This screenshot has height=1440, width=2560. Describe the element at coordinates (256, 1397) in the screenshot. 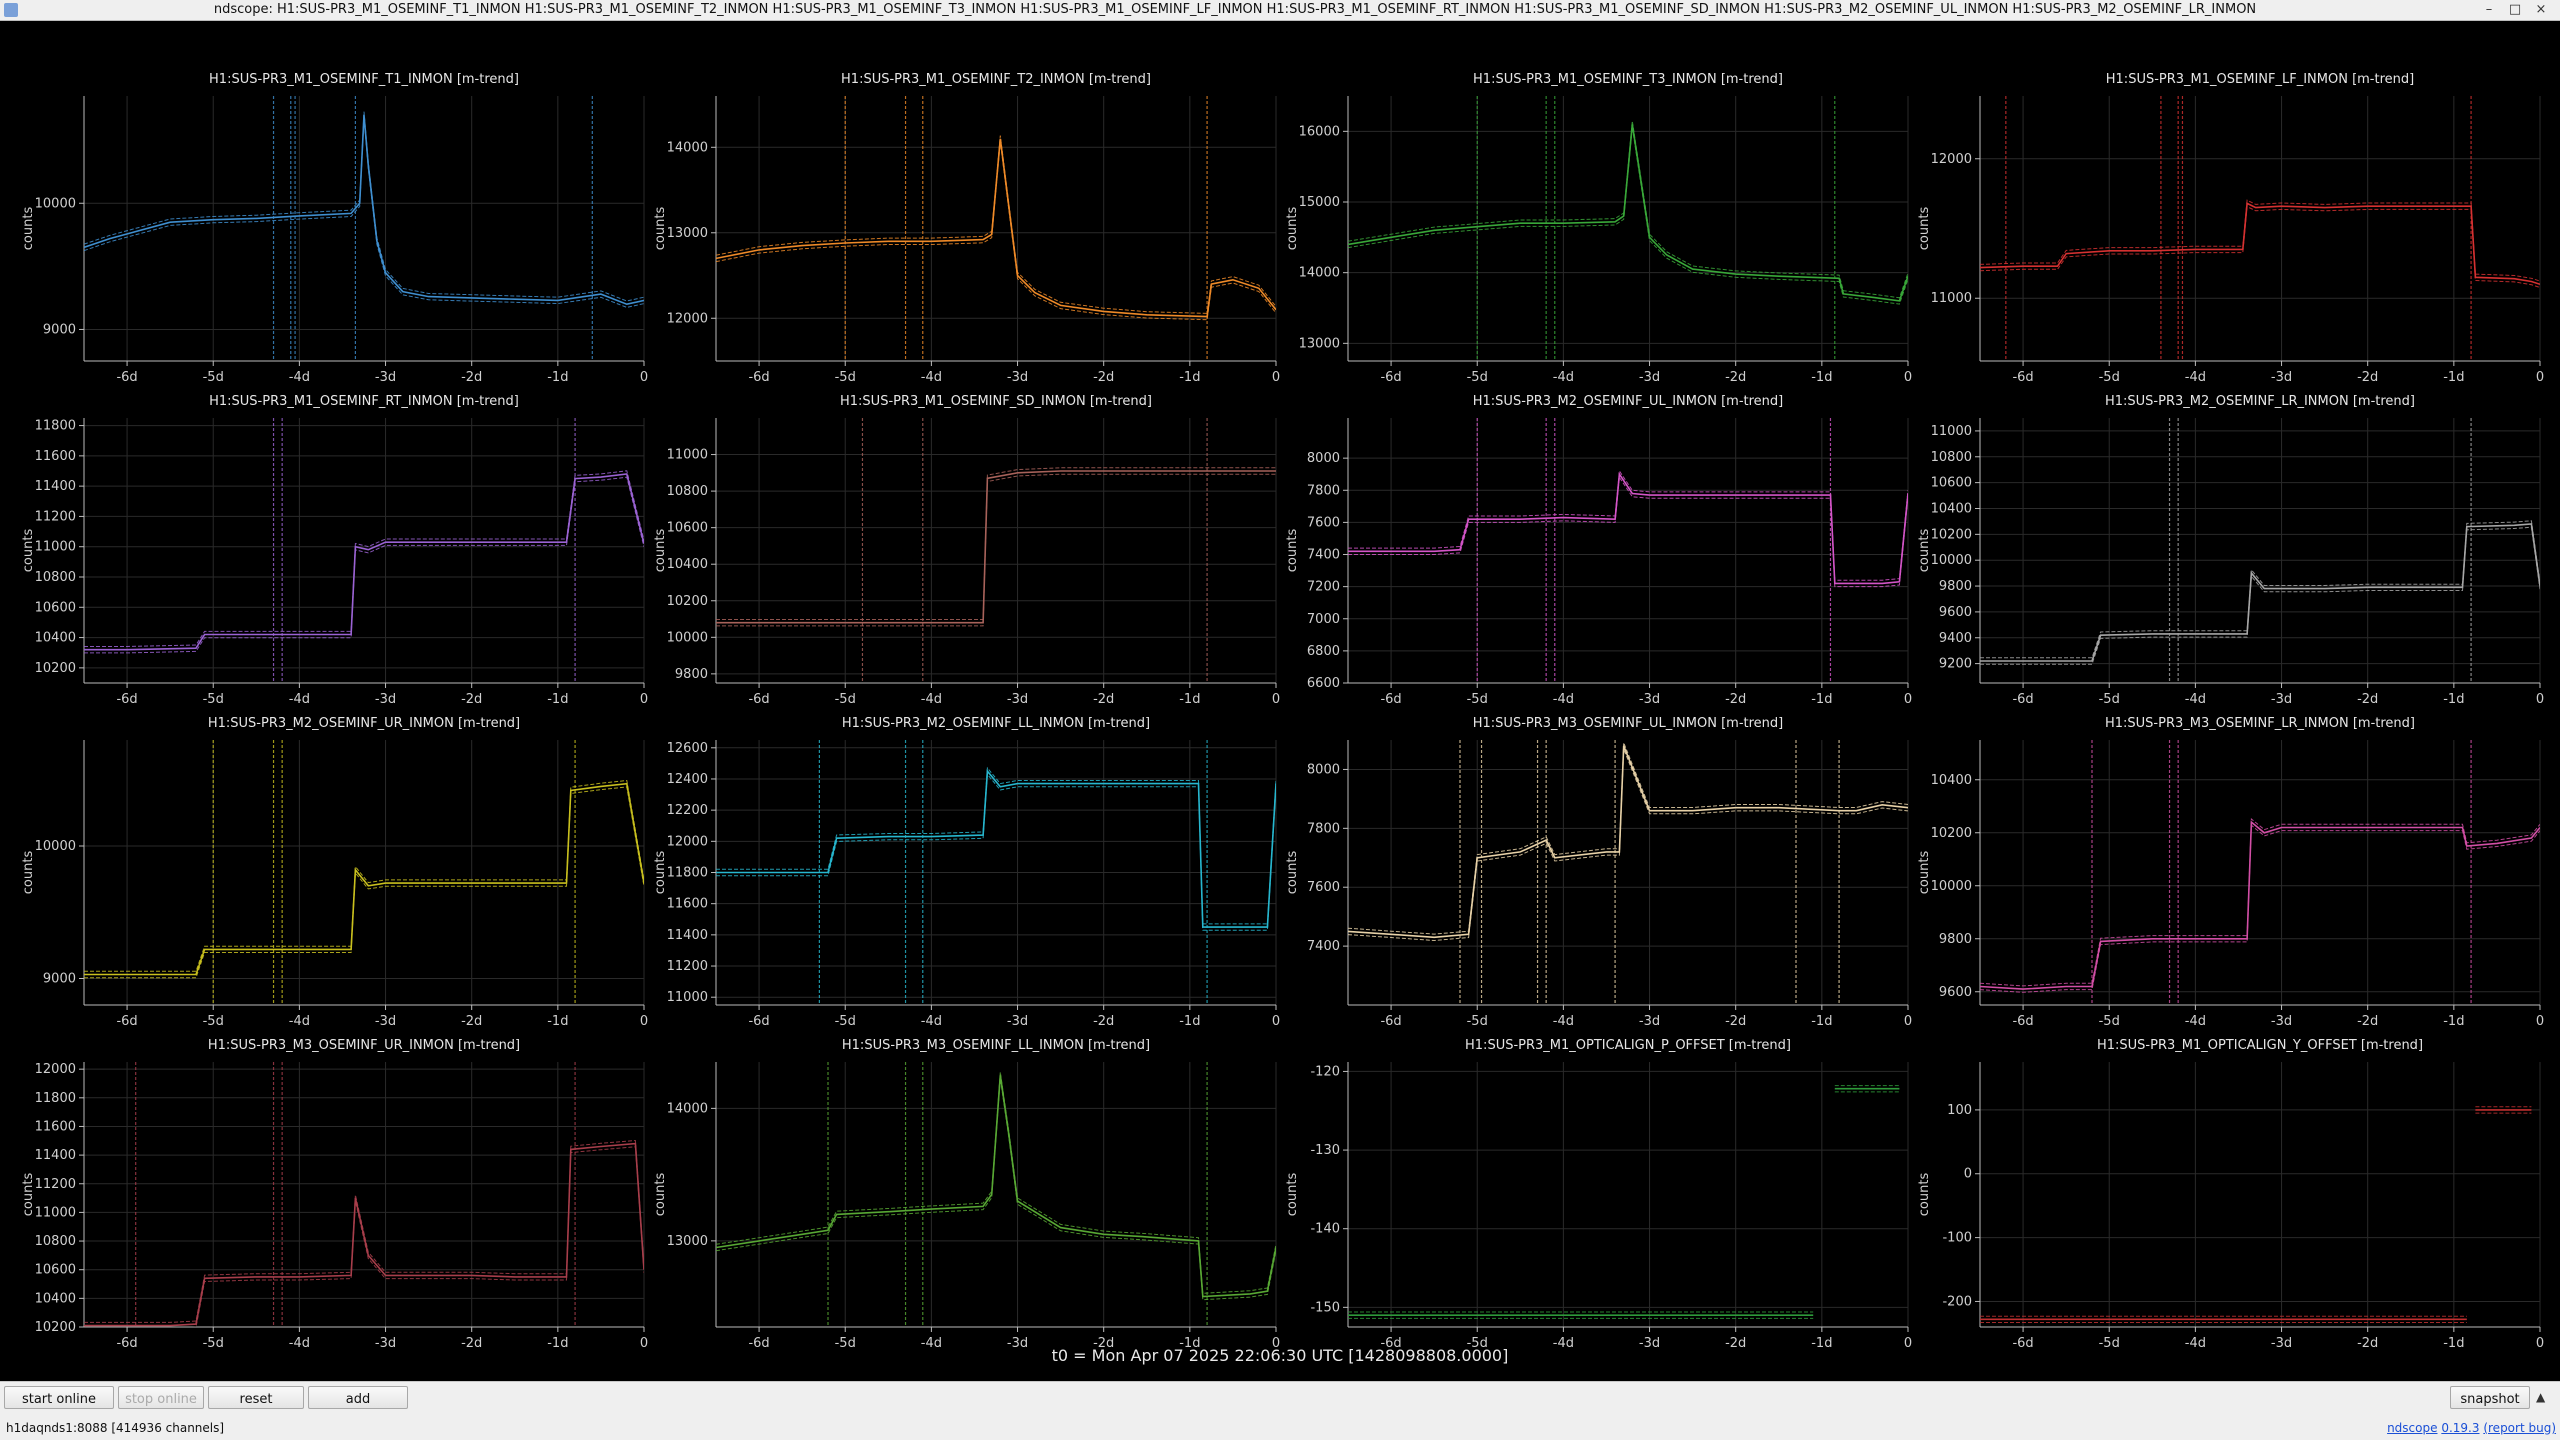

I see `reset-button: reset` at that location.